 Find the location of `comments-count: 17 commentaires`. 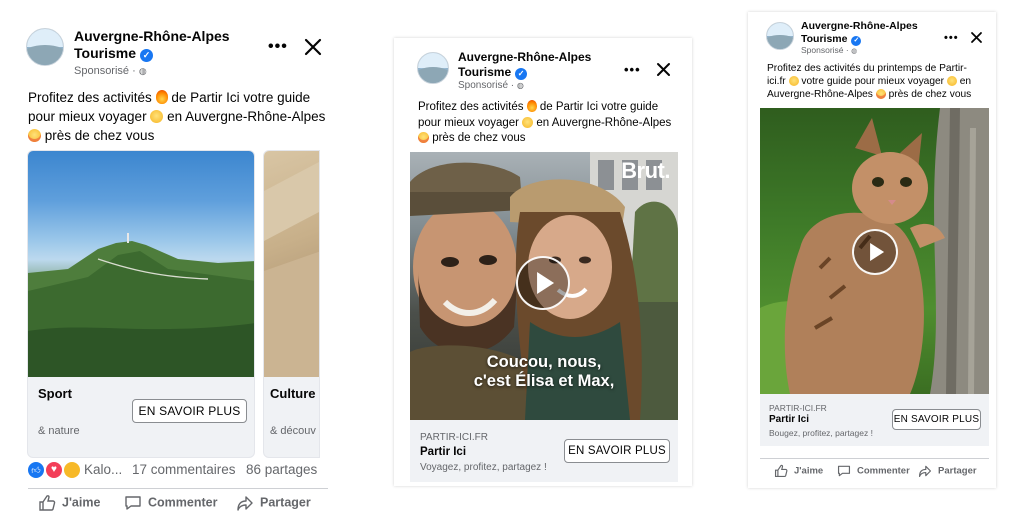

comments-count: 17 commentaires is located at coordinates (184, 469).